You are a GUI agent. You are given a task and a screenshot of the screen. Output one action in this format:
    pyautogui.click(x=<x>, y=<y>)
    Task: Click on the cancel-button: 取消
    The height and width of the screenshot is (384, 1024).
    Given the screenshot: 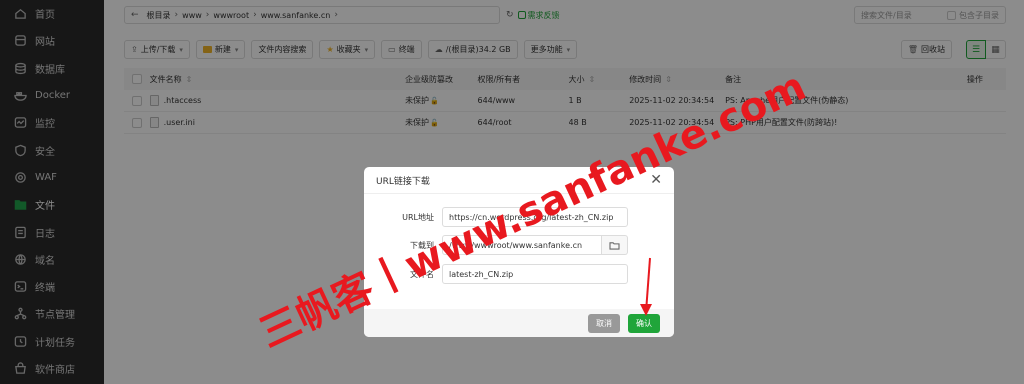 What is the action you would take?
    pyautogui.click(x=604, y=323)
    